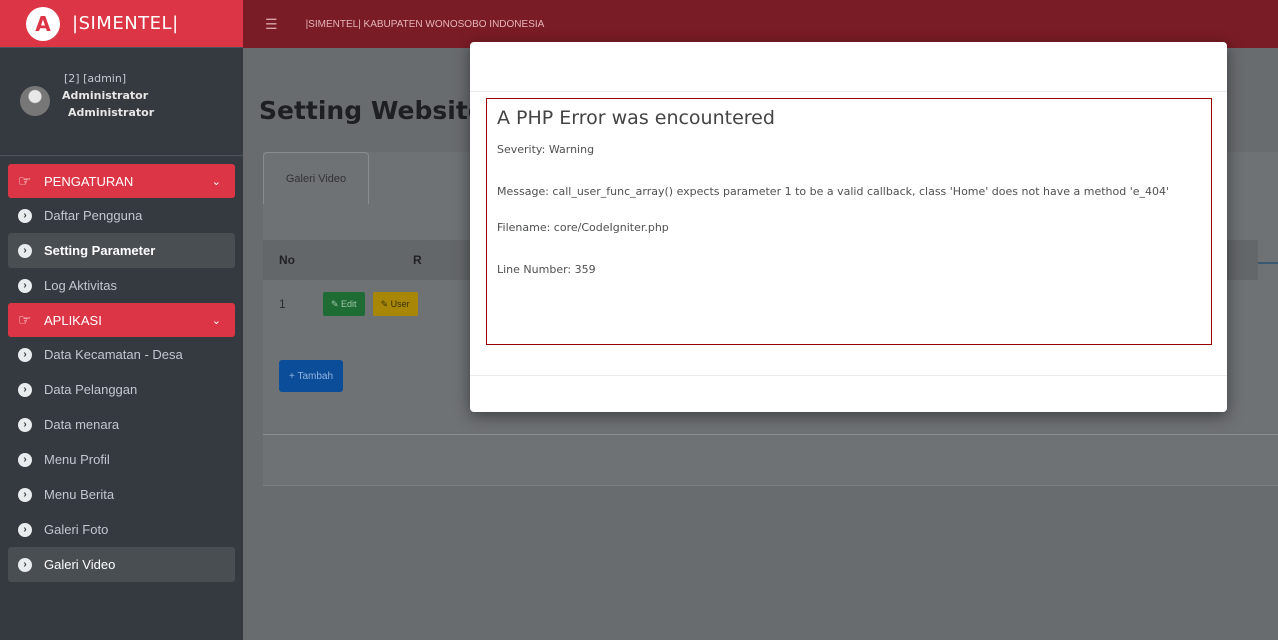 This screenshot has width=1278, height=640. I want to click on error-title: A PHP Error was encountered, so click(636, 118).